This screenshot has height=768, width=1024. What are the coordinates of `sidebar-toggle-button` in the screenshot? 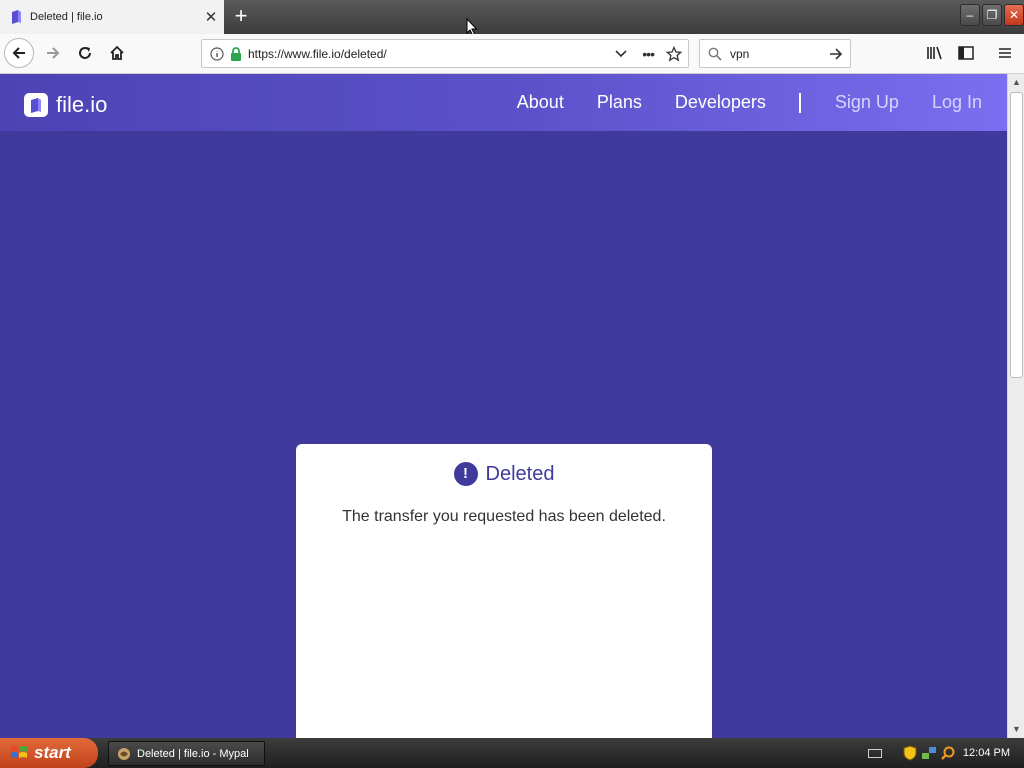 It's located at (966, 53).